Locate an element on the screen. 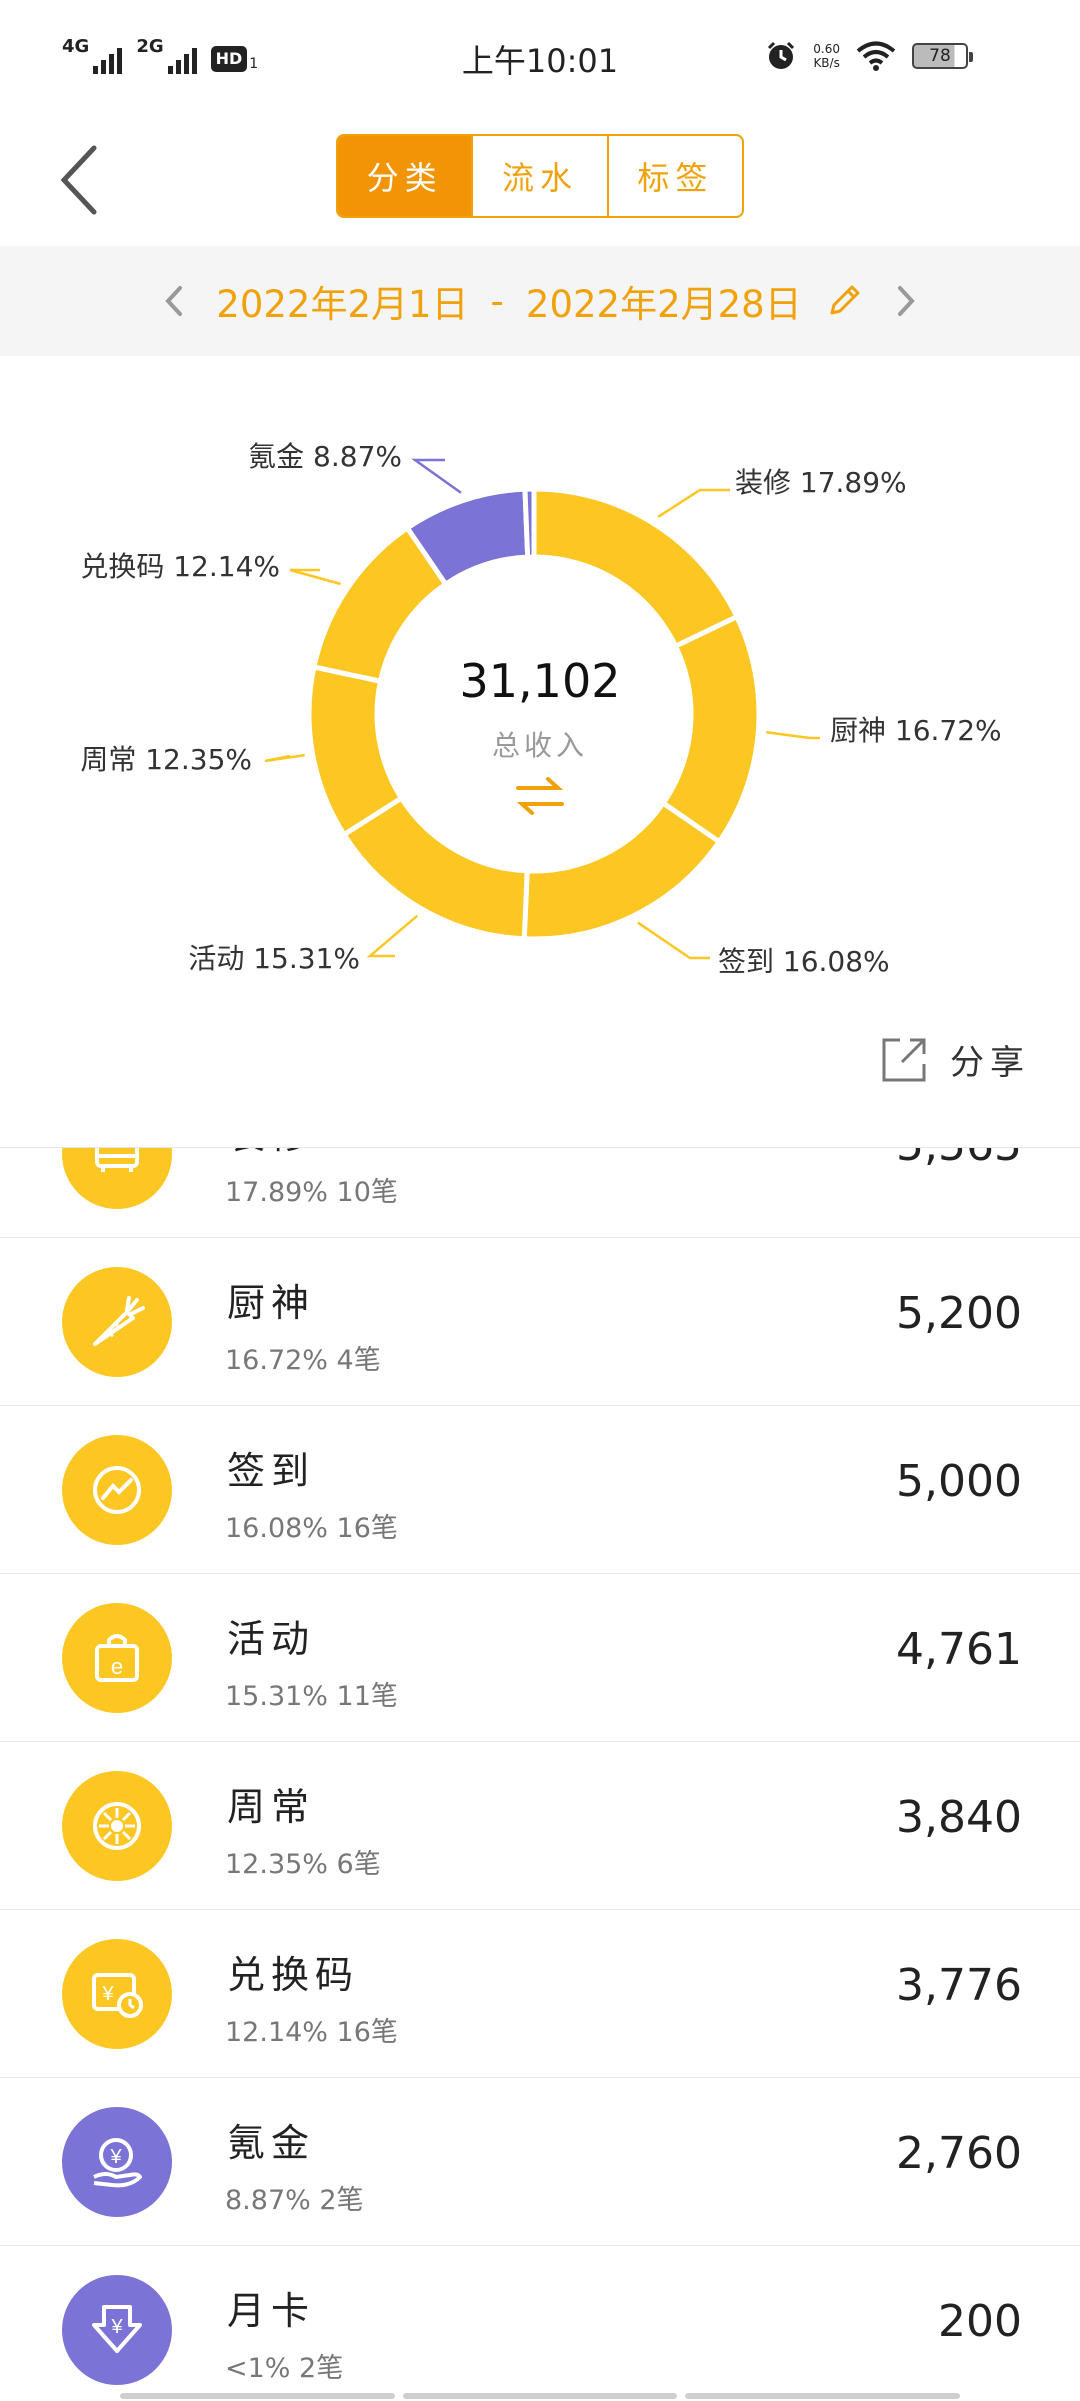 This screenshot has width=1080, height=2401. chart-total-label: 总收入 is located at coordinates (539, 745).